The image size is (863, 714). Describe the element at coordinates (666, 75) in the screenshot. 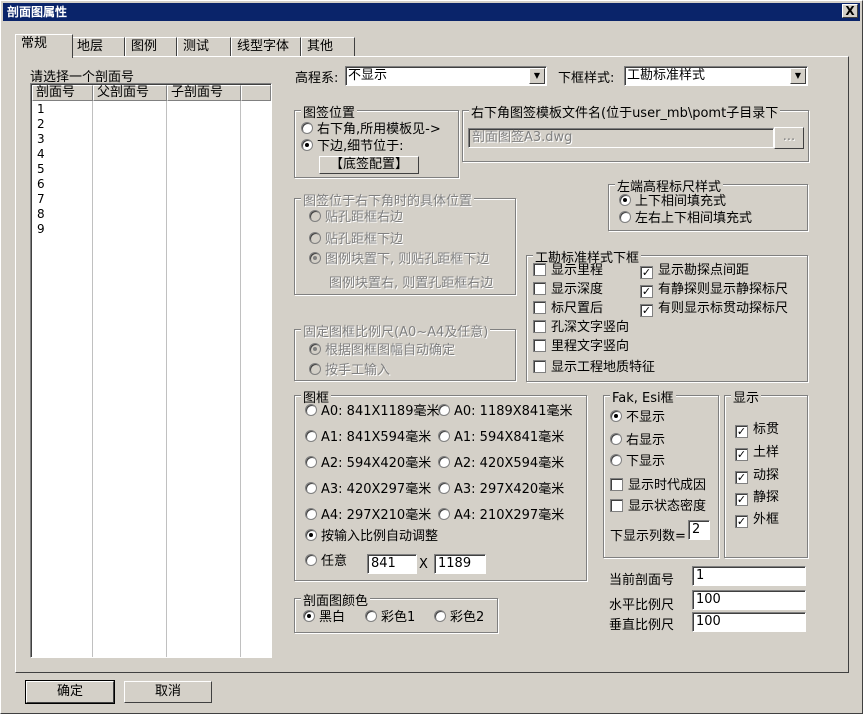

I see `frame-style-value: 工勘标准样式` at that location.